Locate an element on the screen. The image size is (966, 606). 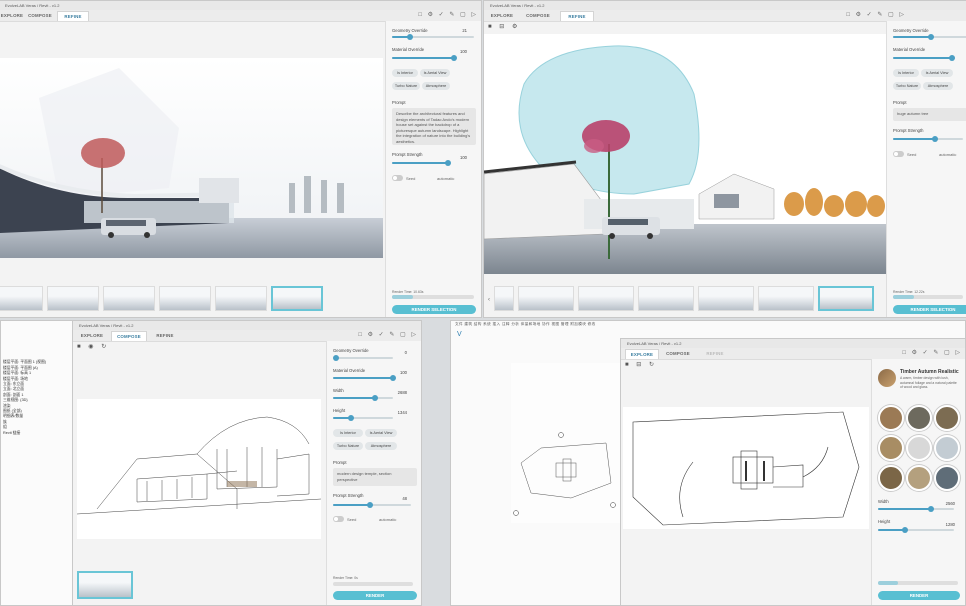
tree-item: 族 is located at coordinates (5, 422).